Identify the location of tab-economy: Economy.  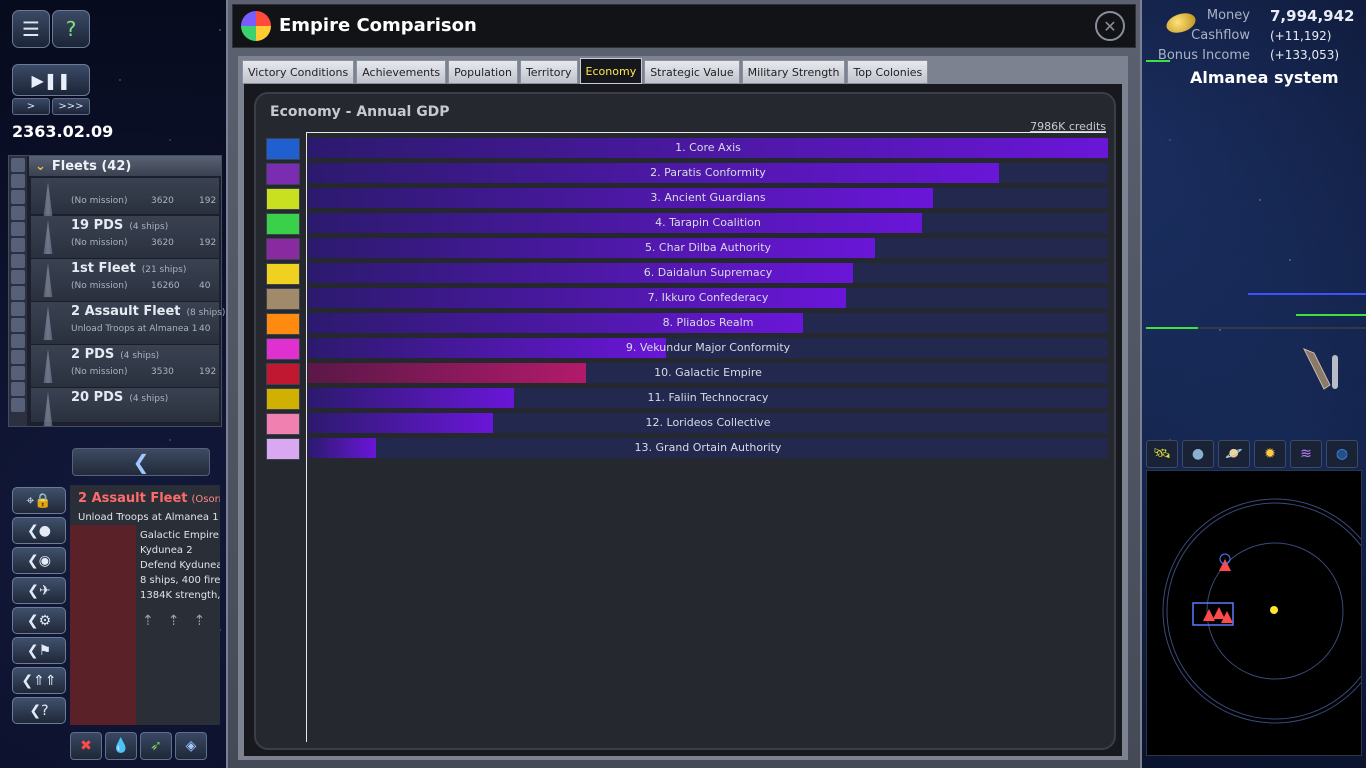
(611, 71).